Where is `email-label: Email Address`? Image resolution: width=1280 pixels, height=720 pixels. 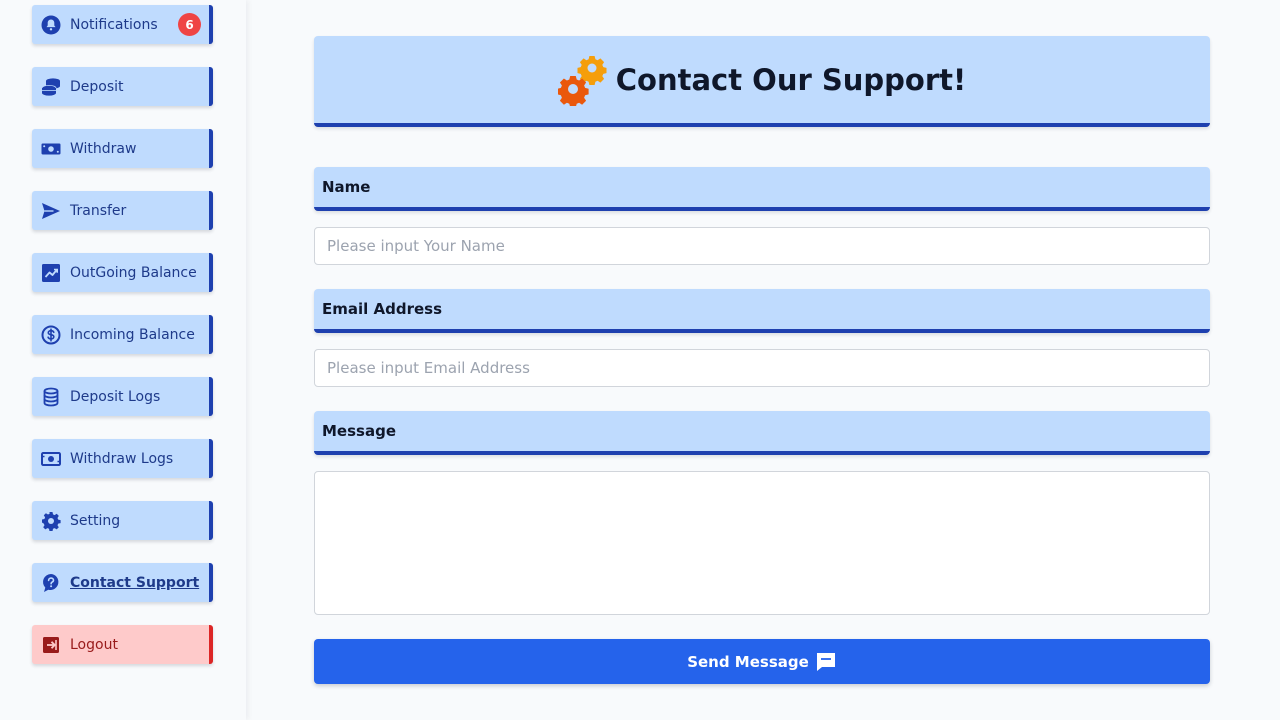 email-label: Email Address is located at coordinates (762, 311).